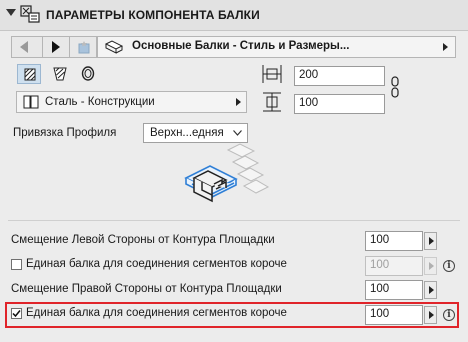  I want to click on material-label: Сталь - Конструкции, so click(100, 102).